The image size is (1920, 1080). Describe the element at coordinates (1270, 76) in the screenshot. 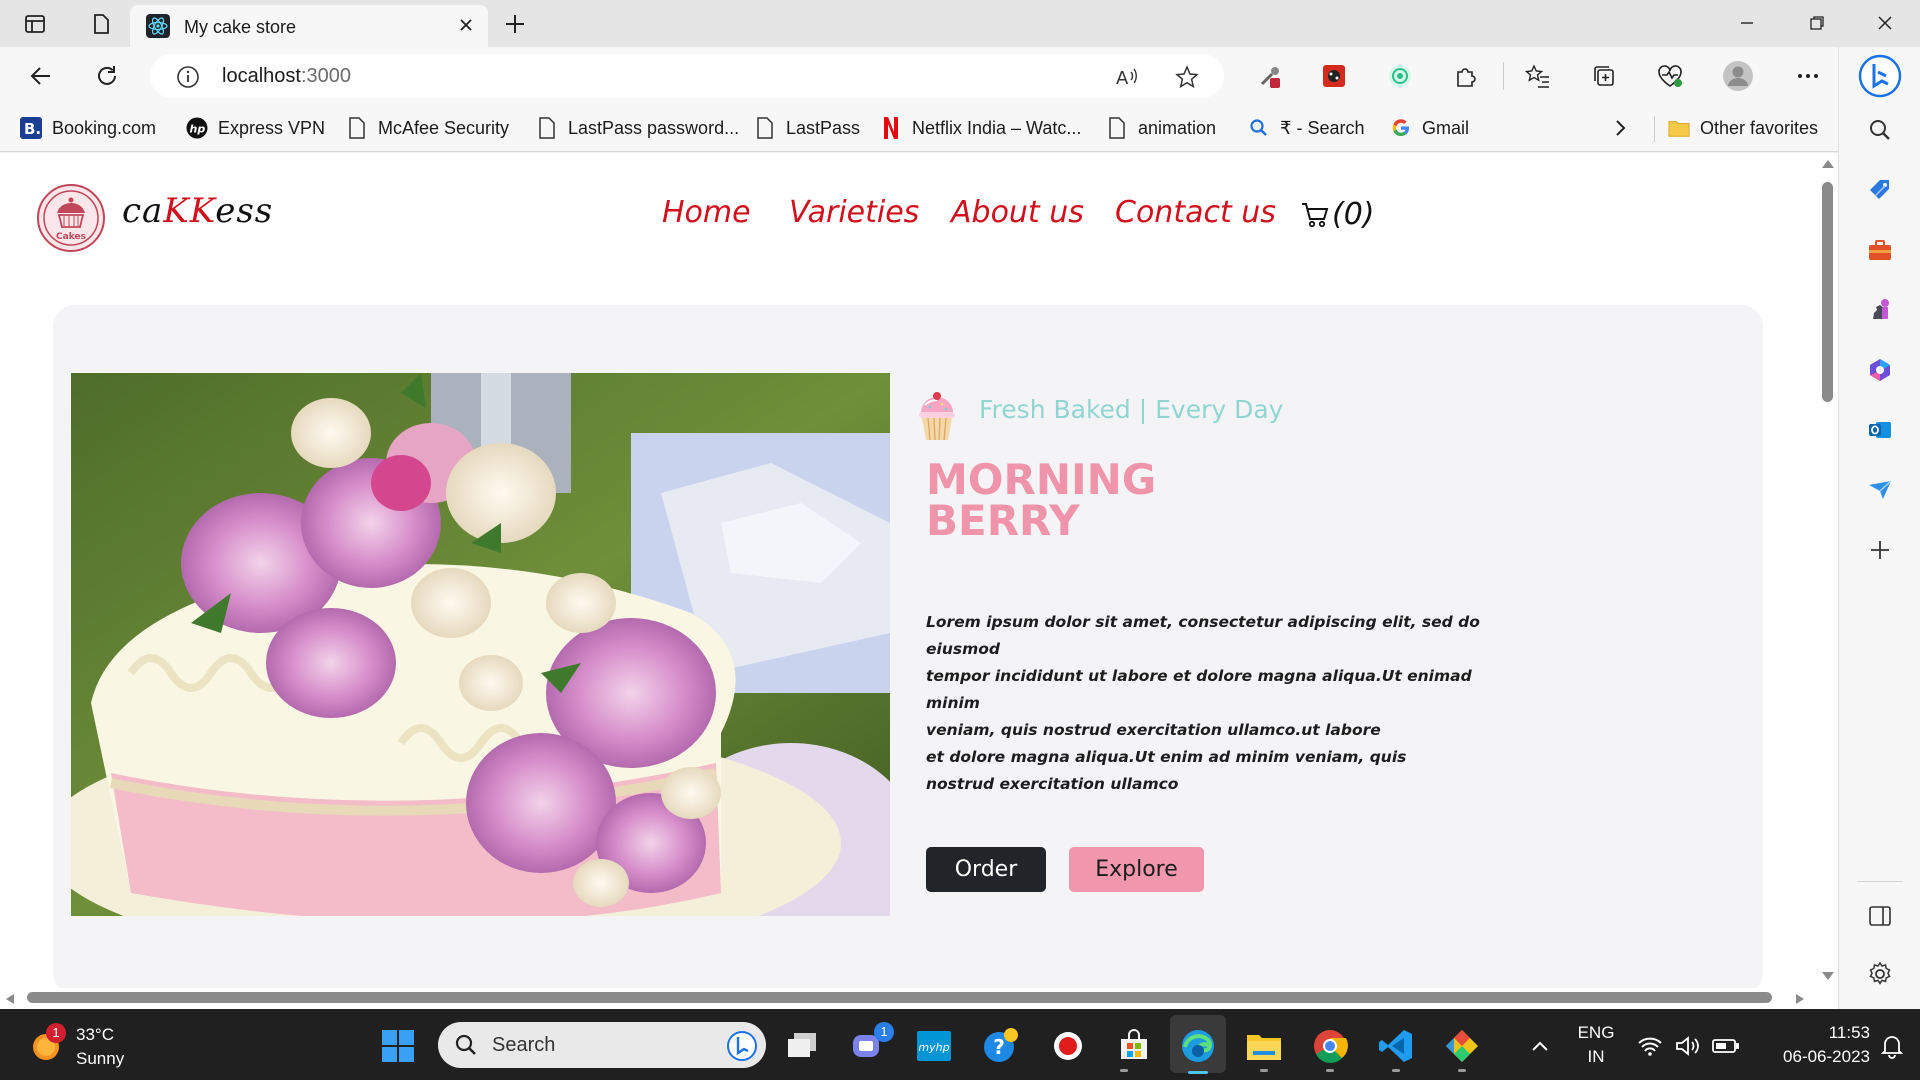

I see `eyedropper-extension-icon` at that location.